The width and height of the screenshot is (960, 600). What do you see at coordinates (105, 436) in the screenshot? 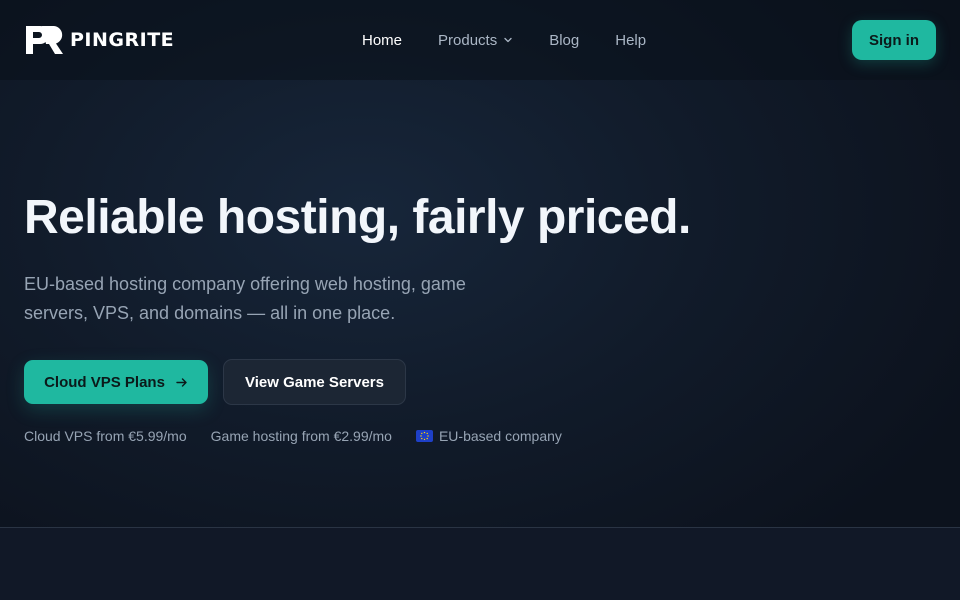
I see `fact-vps-price: Cloud VPS from €5.99/mo` at bounding box center [105, 436].